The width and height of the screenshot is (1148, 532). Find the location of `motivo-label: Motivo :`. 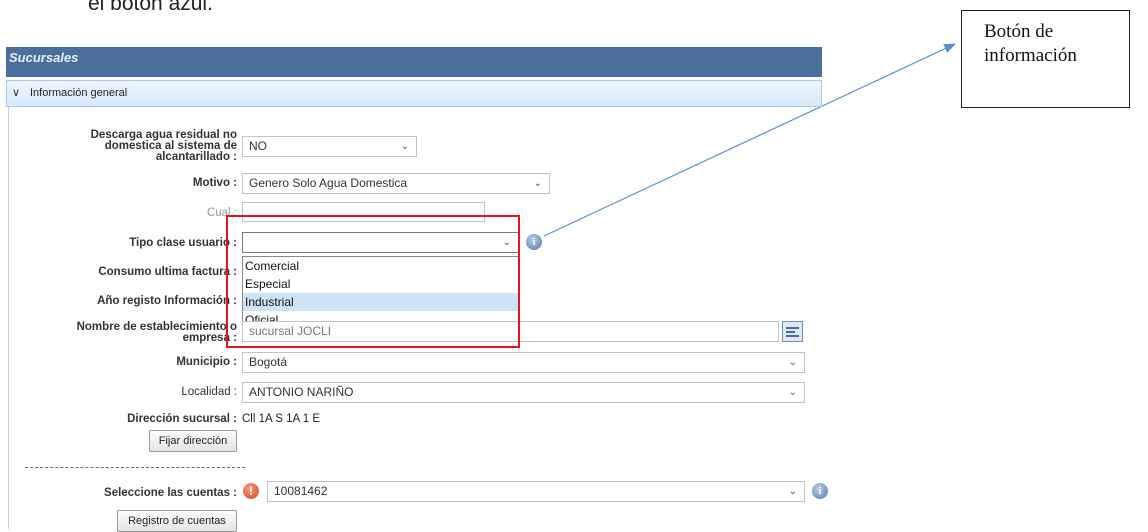

motivo-label: Motivo : is located at coordinates (214, 183).